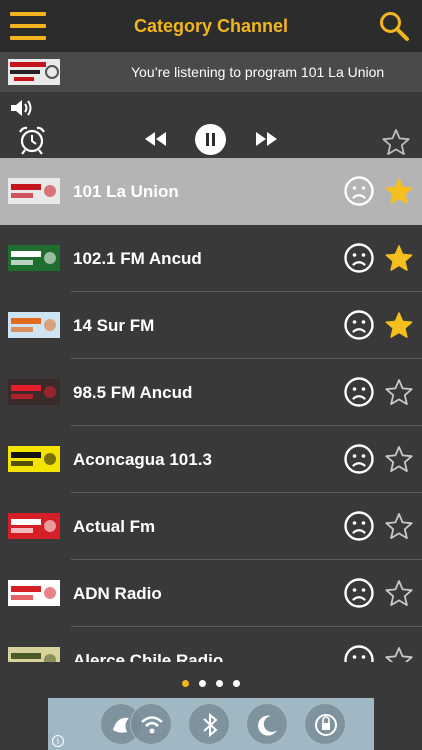 The width and height of the screenshot is (422, 750). Describe the element at coordinates (32, 140) in the screenshot. I see `alarm-clock-icon` at that location.